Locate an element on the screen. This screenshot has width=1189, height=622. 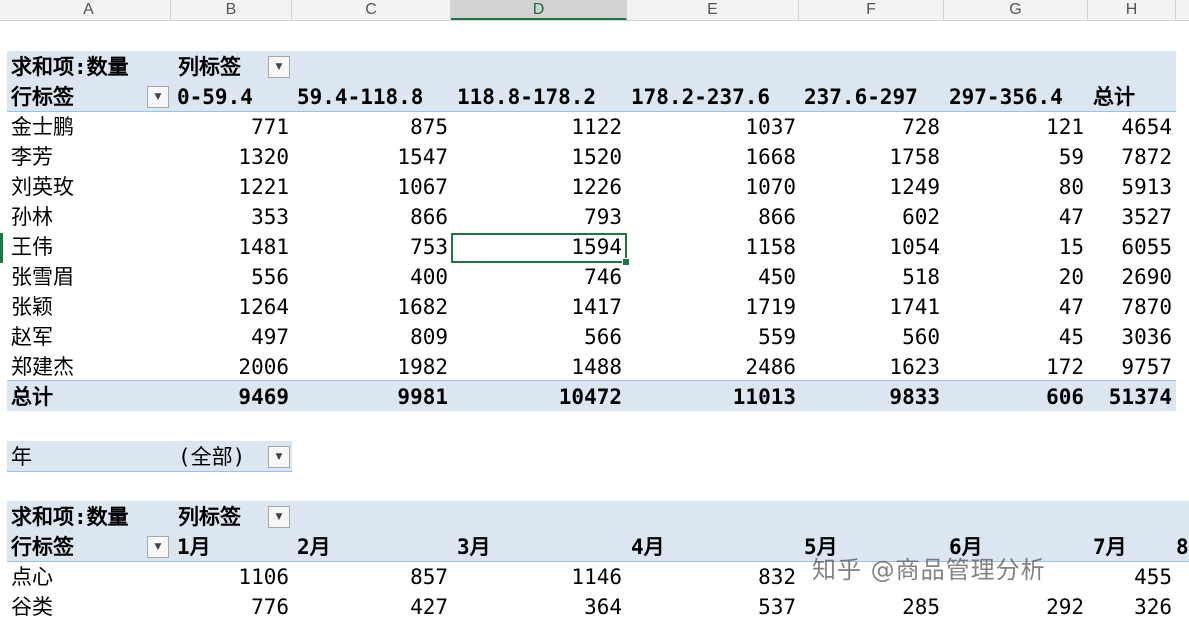
column-header-a: A is located at coordinates (89, 10).